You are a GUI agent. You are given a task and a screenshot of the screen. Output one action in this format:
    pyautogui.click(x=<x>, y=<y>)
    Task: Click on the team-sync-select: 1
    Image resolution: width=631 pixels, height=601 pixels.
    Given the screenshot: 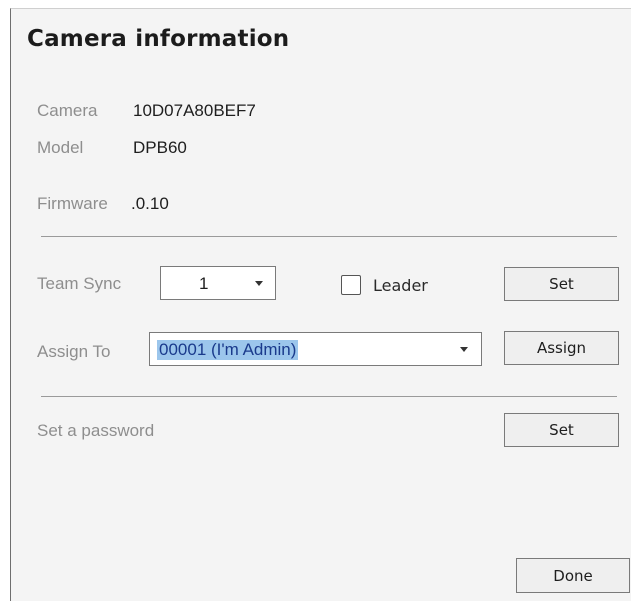 What is the action you would take?
    pyautogui.click(x=218, y=283)
    